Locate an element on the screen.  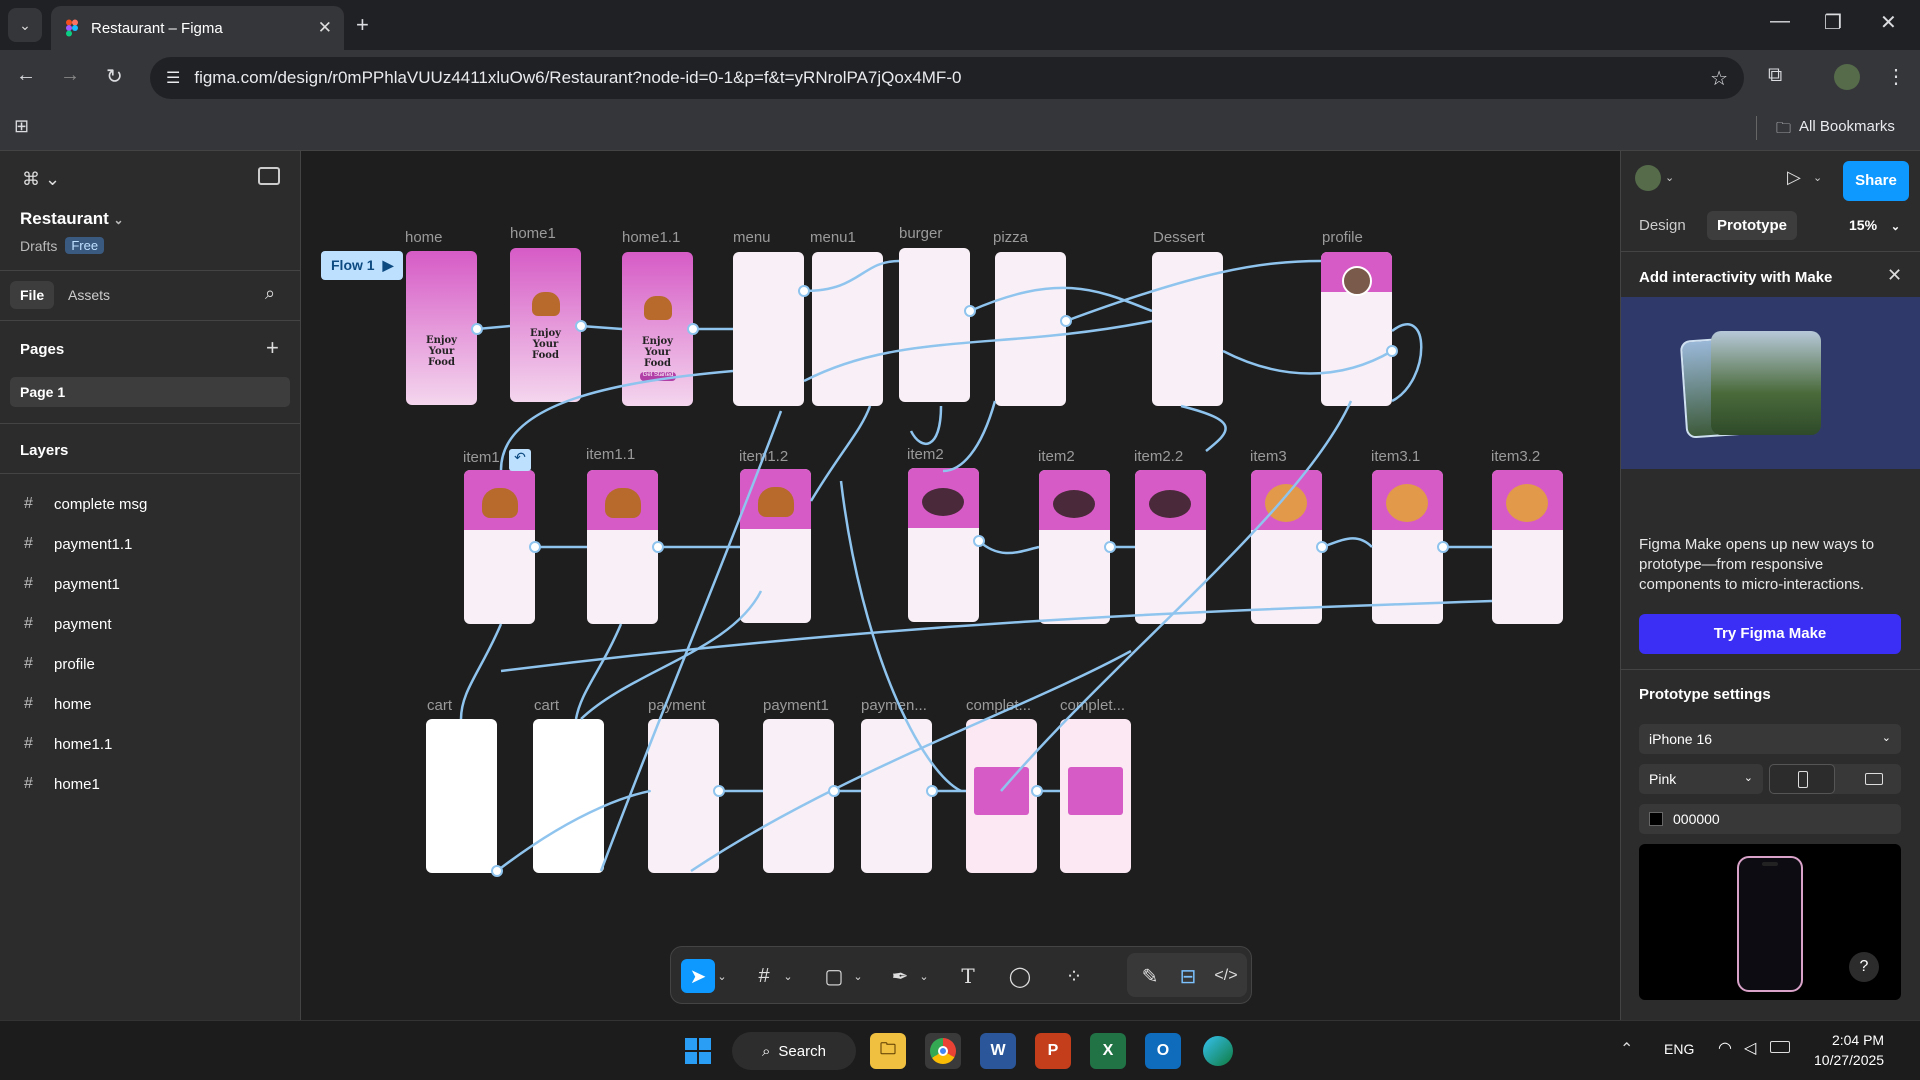
device-select: iPhone 16 ⌄ is located at coordinates (1770, 739).